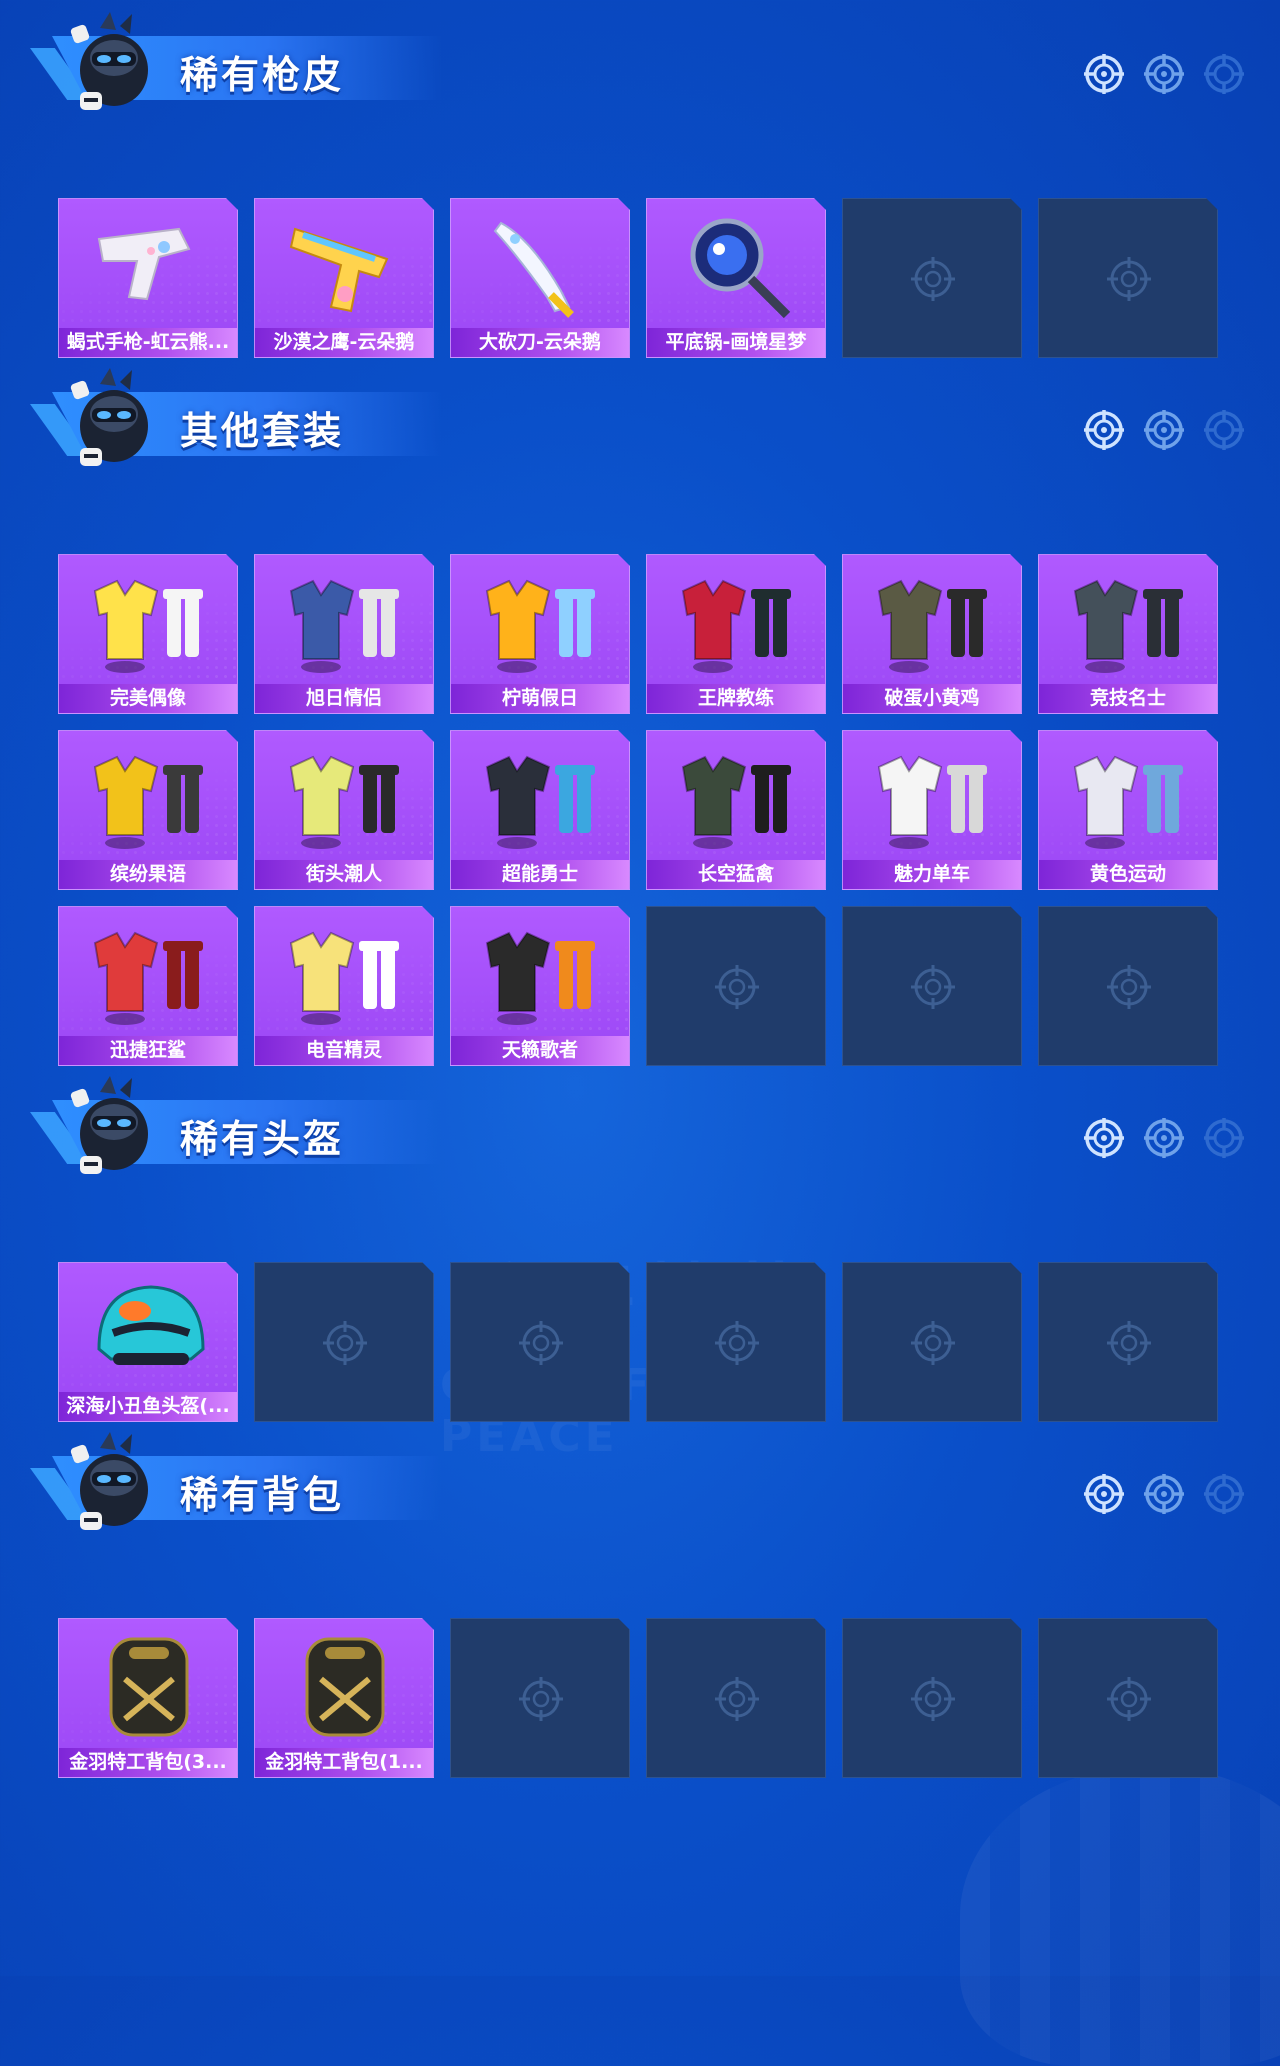 The height and width of the screenshot is (2066, 1280). What do you see at coordinates (932, 698) in the screenshot?
I see `item-label: 破蛋小黄鸡` at bounding box center [932, 698].